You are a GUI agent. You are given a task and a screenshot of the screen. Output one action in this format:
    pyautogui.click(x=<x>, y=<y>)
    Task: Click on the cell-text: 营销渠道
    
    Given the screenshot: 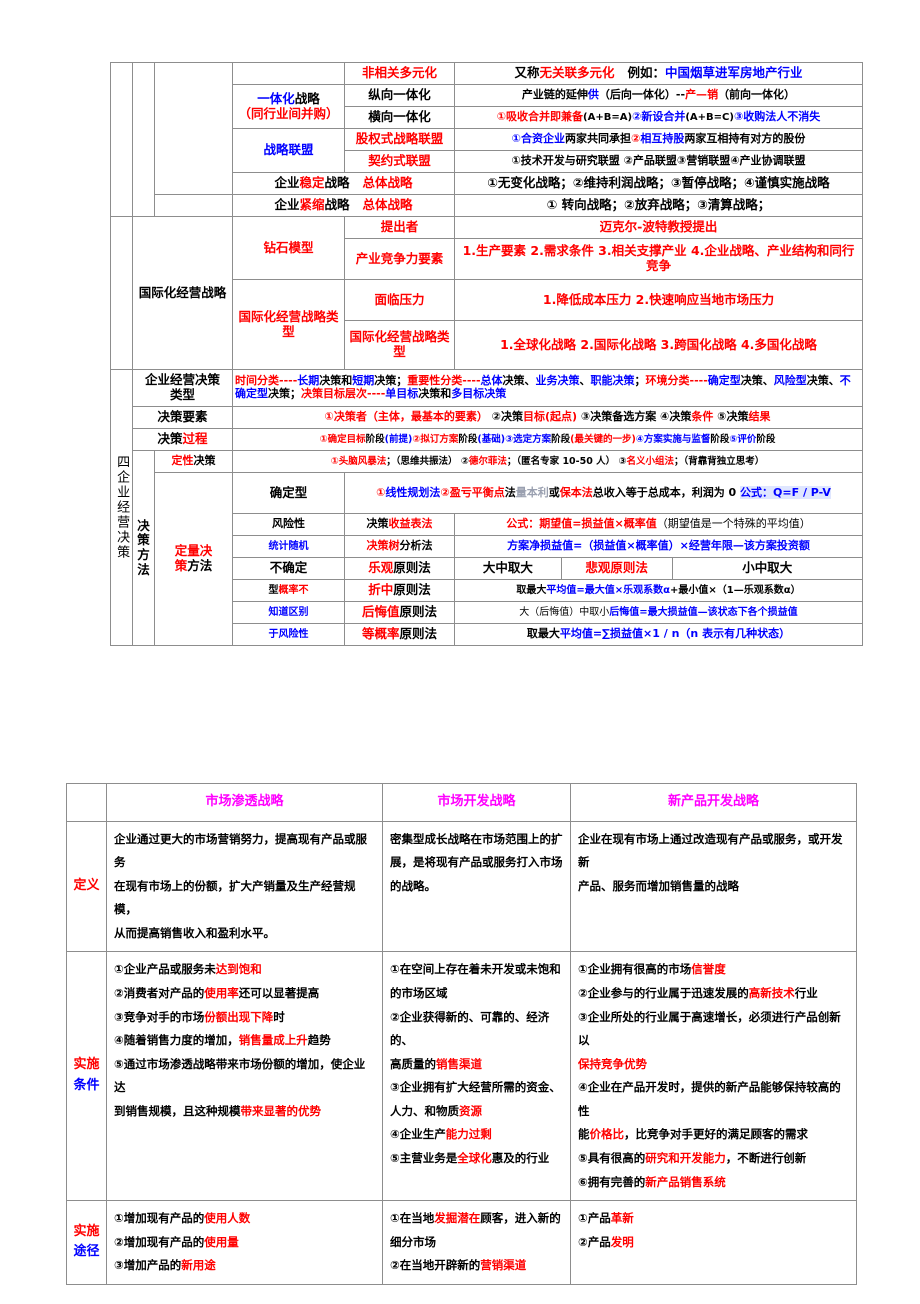 What is the action you would take?
    pyautogui.click(x=503, y=1265)
    